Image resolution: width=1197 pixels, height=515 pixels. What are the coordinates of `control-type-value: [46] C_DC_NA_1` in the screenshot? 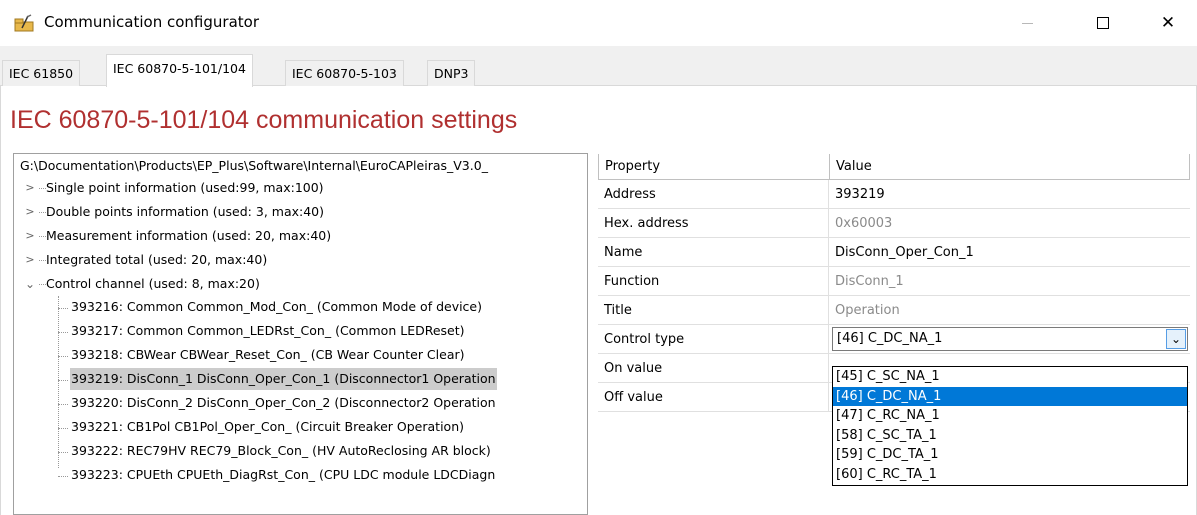 It's located at (889, 339).